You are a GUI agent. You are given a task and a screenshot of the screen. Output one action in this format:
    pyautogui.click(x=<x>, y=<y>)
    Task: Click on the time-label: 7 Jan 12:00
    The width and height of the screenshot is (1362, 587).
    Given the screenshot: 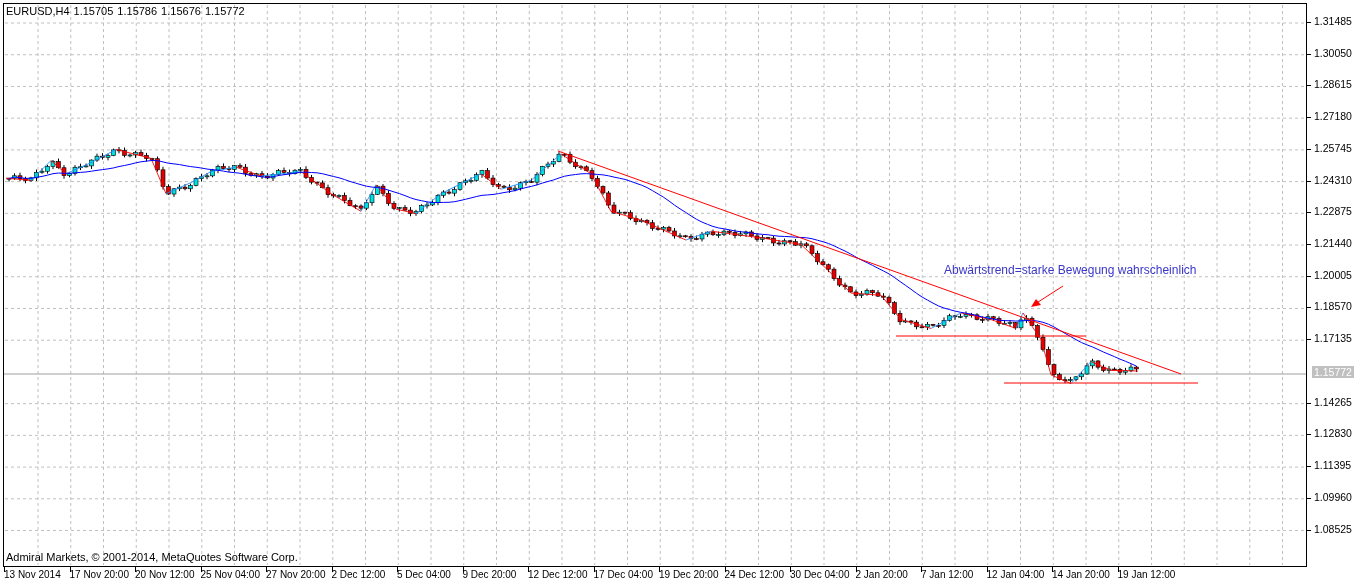 What is the action you would take?
    pyautogui.click(x=947, y=574)
    